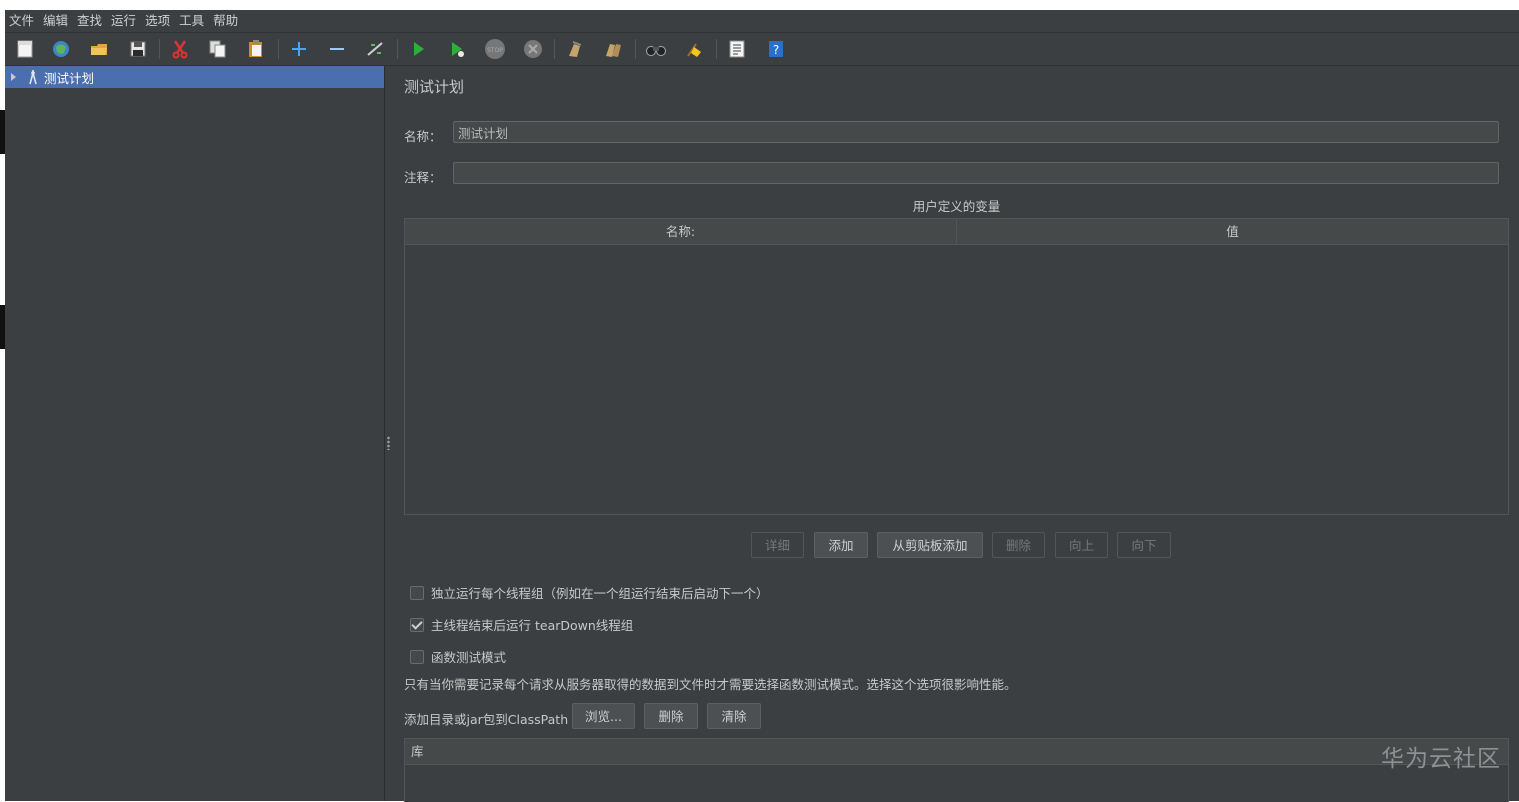 The width and height of the screenshot is (1519, 802). Describe the element at coordinates (423, 136) in the screenshot. I see `name-label: 名称：` at that location.